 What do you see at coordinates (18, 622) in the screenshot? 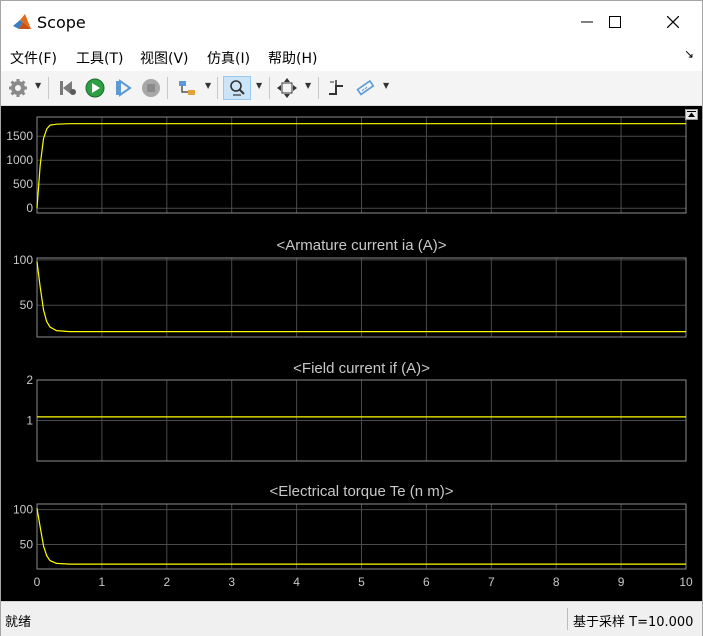
I see `status-ready: 就绪` at bounding box center [18, 622].